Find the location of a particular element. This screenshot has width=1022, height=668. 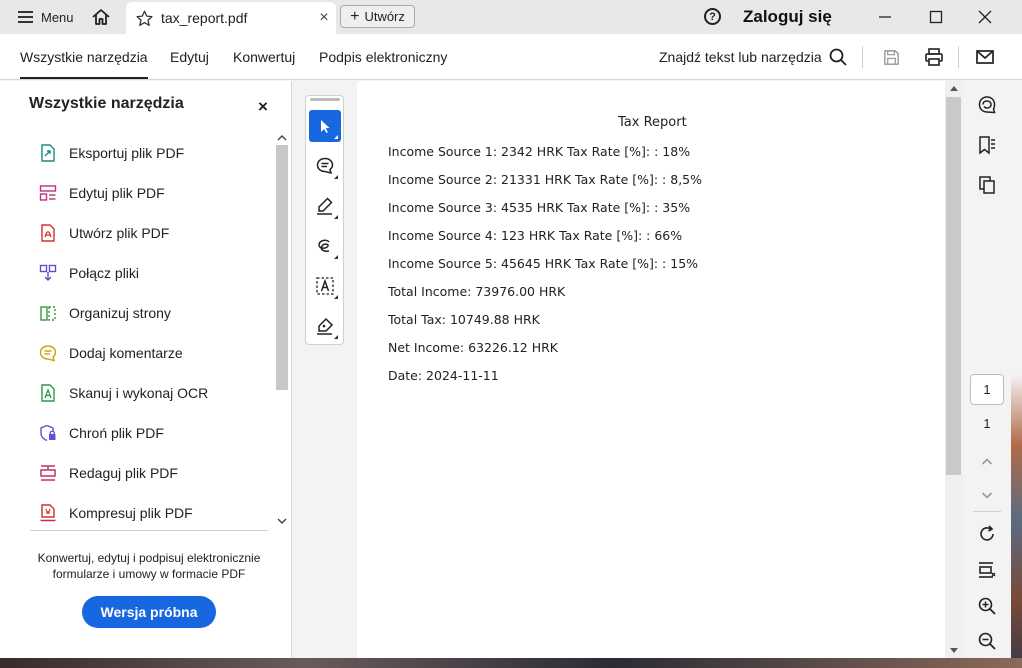

tool-redact-pdf: Redaguj plik PDF is located at coordinates (108, 473).